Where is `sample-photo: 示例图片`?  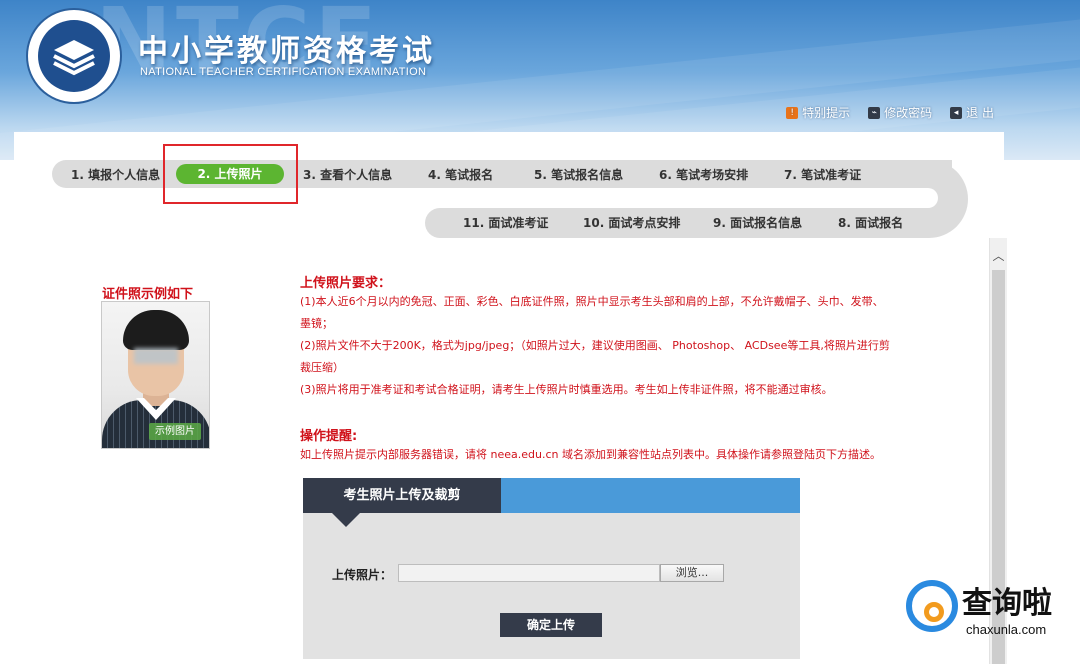 sample-photo: 示例图片 is located at coordinates (155, 375).